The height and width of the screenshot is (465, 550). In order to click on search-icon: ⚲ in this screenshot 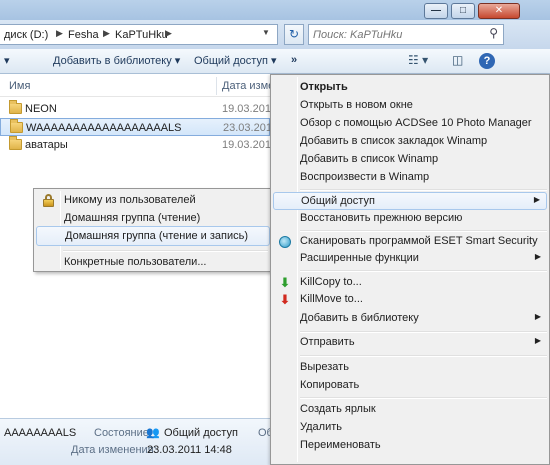, I will do `click(493, 33)`.